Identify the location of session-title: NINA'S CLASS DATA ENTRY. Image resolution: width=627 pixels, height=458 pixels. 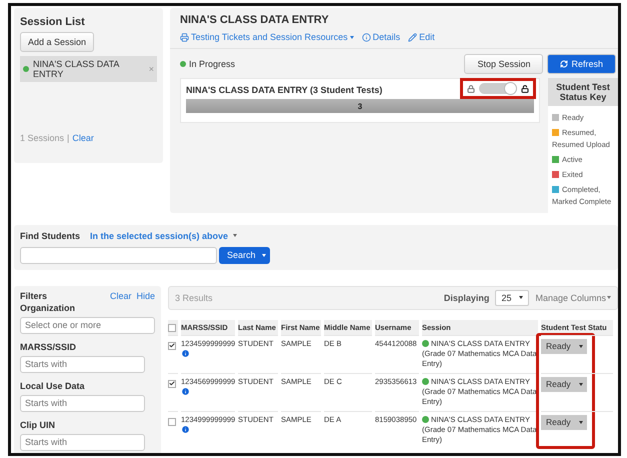
(255, 20).